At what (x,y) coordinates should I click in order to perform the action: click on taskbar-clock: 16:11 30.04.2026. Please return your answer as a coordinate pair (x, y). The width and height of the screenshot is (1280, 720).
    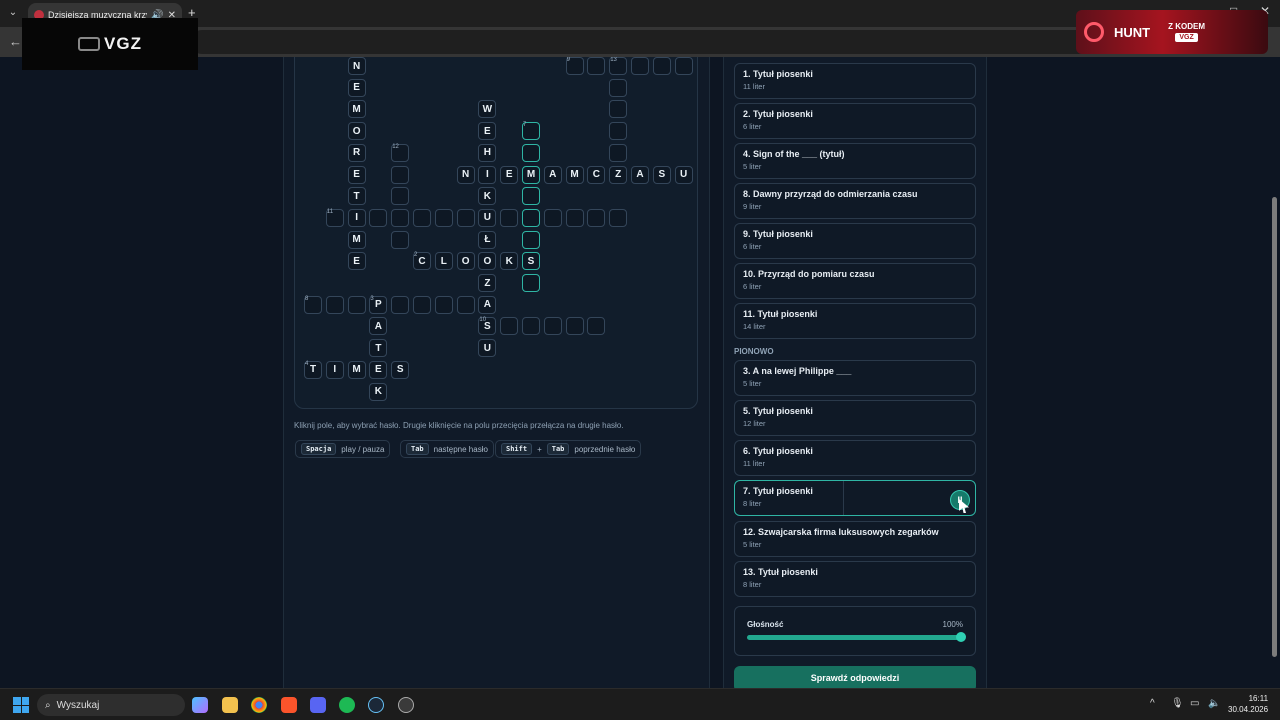
    Looking at the image, I should click on (1248, 704).